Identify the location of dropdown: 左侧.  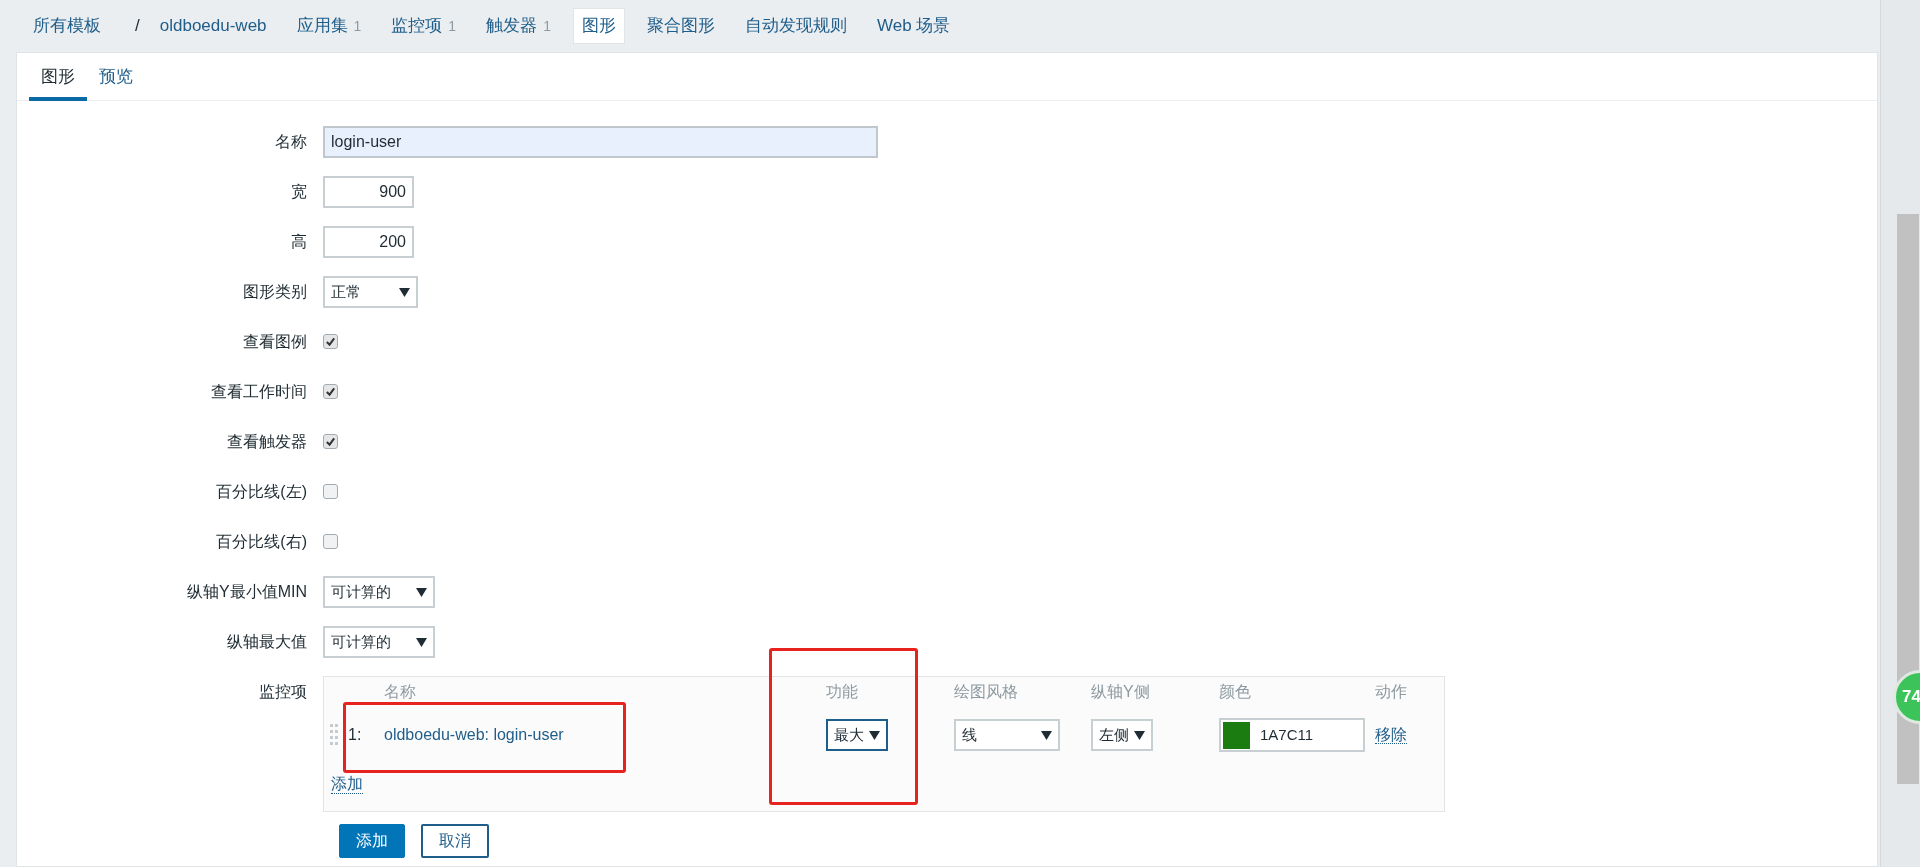
(1122, 735).